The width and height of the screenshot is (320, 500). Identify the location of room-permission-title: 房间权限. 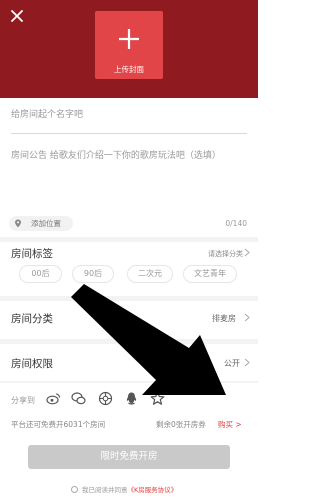
(32, 364).